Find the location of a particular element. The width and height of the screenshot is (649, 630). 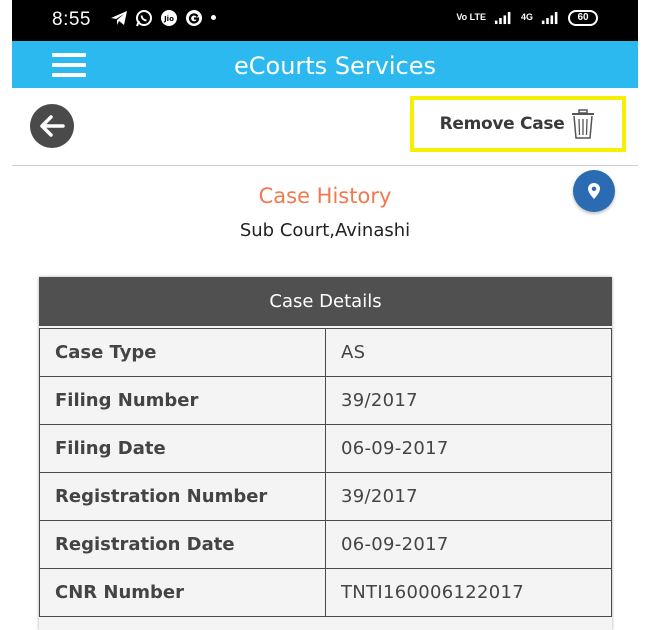

back-button is located at coordinates (52, 126).